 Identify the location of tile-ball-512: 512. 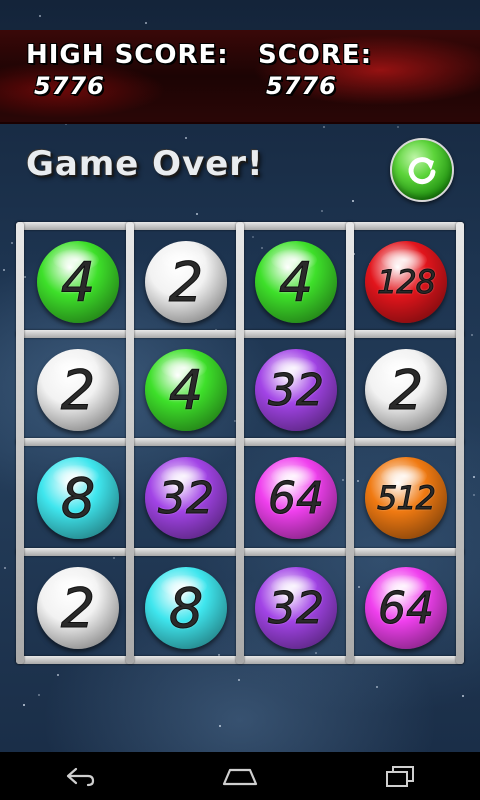
(406, 498).